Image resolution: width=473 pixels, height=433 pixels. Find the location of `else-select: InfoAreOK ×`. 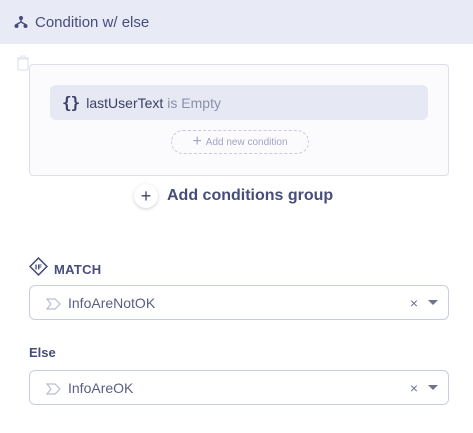

else-select: InfoAreOK × is located at coordinates (239, 387).